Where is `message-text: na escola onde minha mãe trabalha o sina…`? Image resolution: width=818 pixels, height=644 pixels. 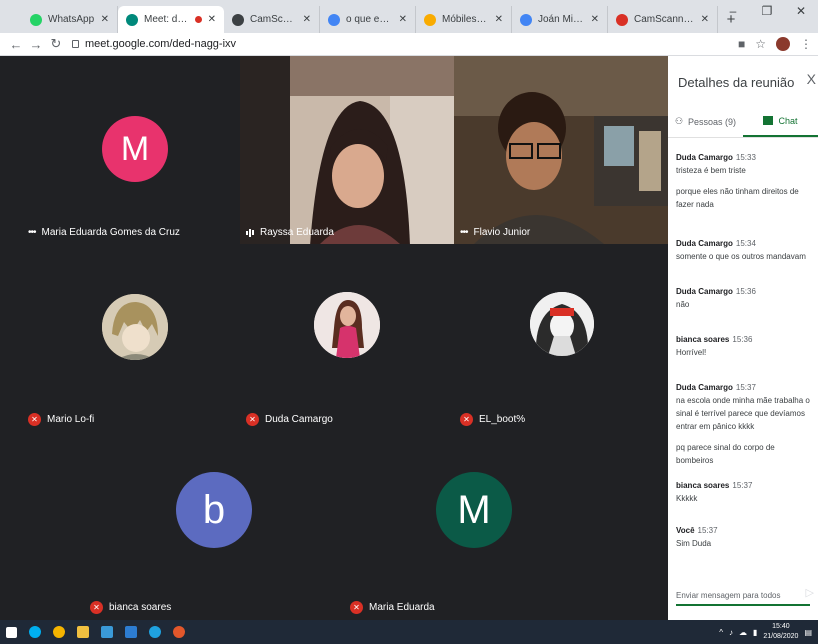 message-text: na escola onde minha mãe trabalha o sina… is located at coordinates (743, 413).